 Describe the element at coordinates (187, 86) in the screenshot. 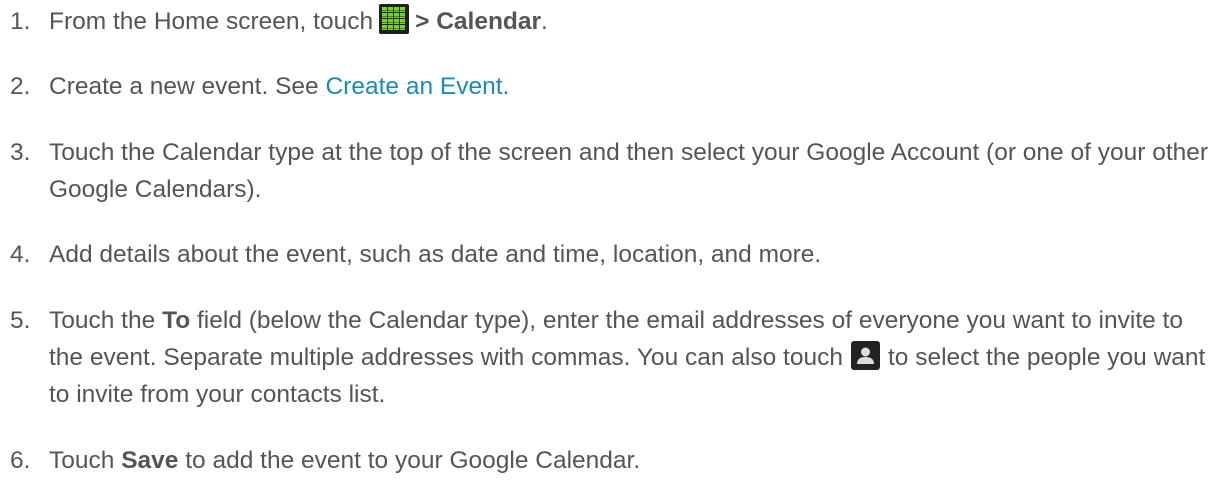

I see `step-text-part: Create a new event. See` at that location.